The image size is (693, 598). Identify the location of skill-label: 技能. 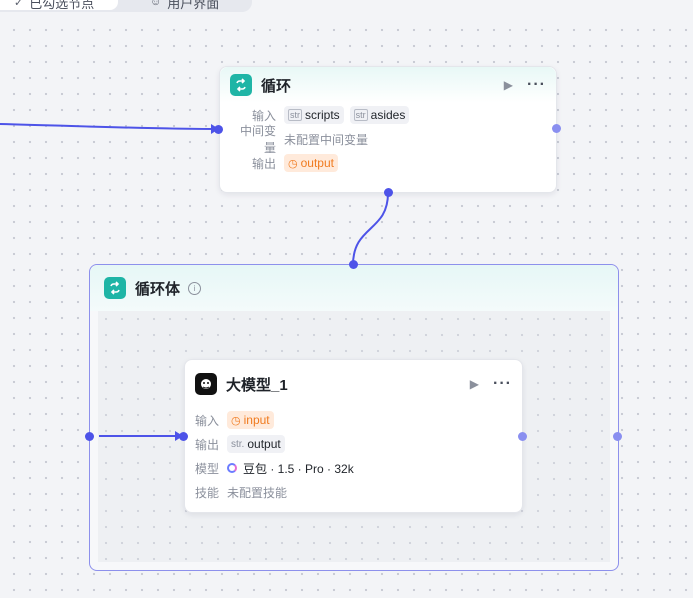
(207, 492).